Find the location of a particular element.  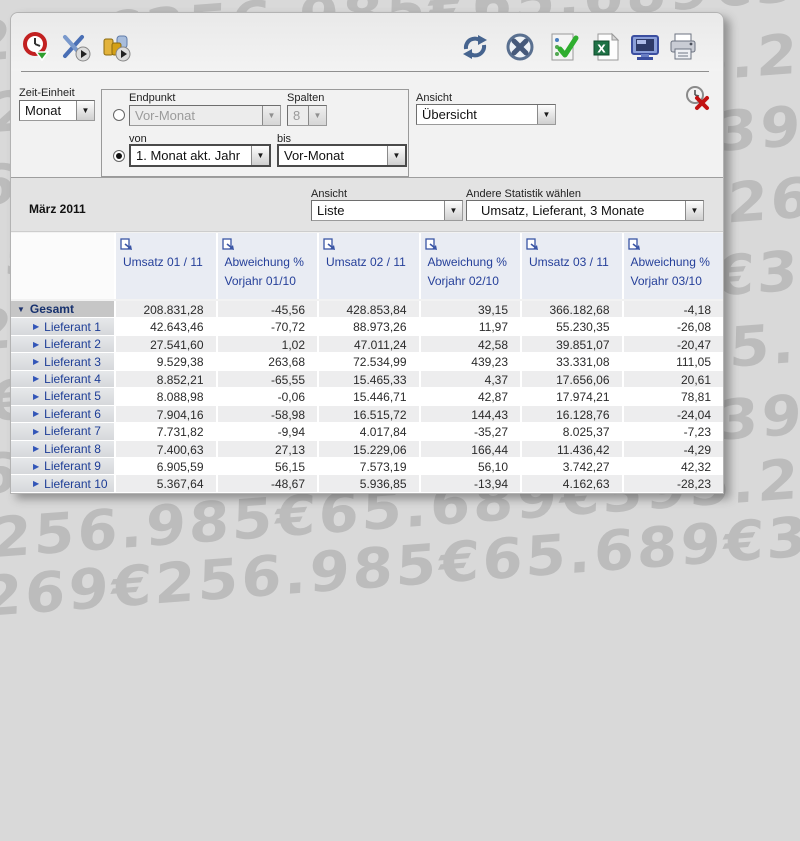

row-label-text: Gesamt is located at coordinates (51, 309).